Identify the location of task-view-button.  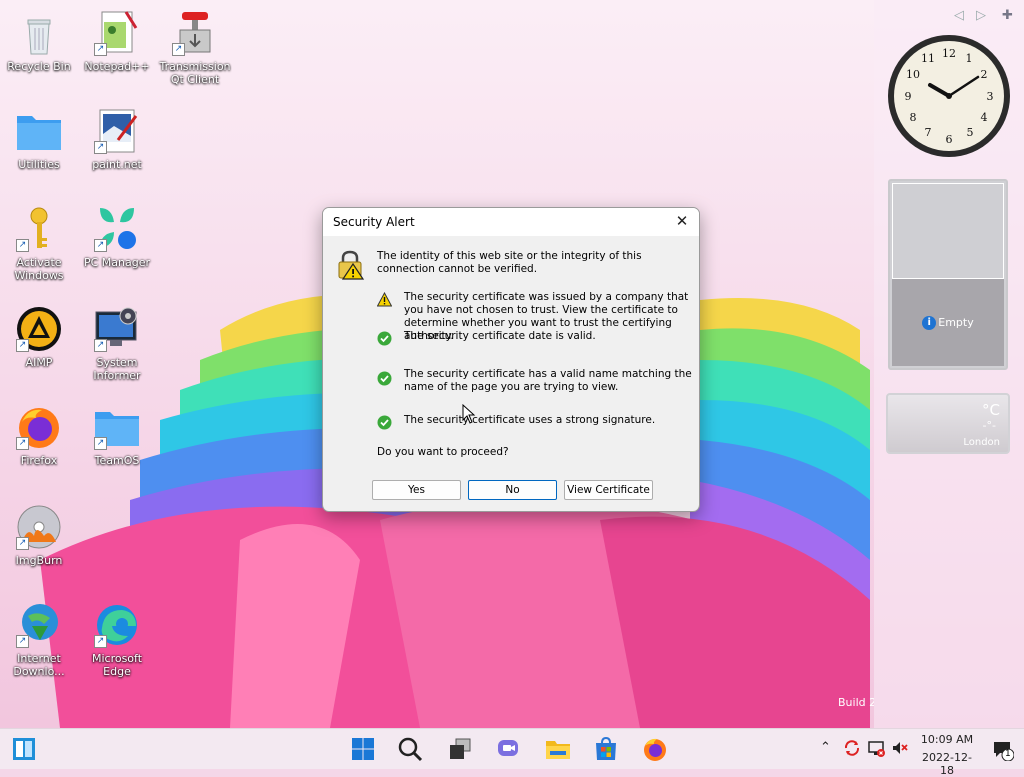
(460, 749).